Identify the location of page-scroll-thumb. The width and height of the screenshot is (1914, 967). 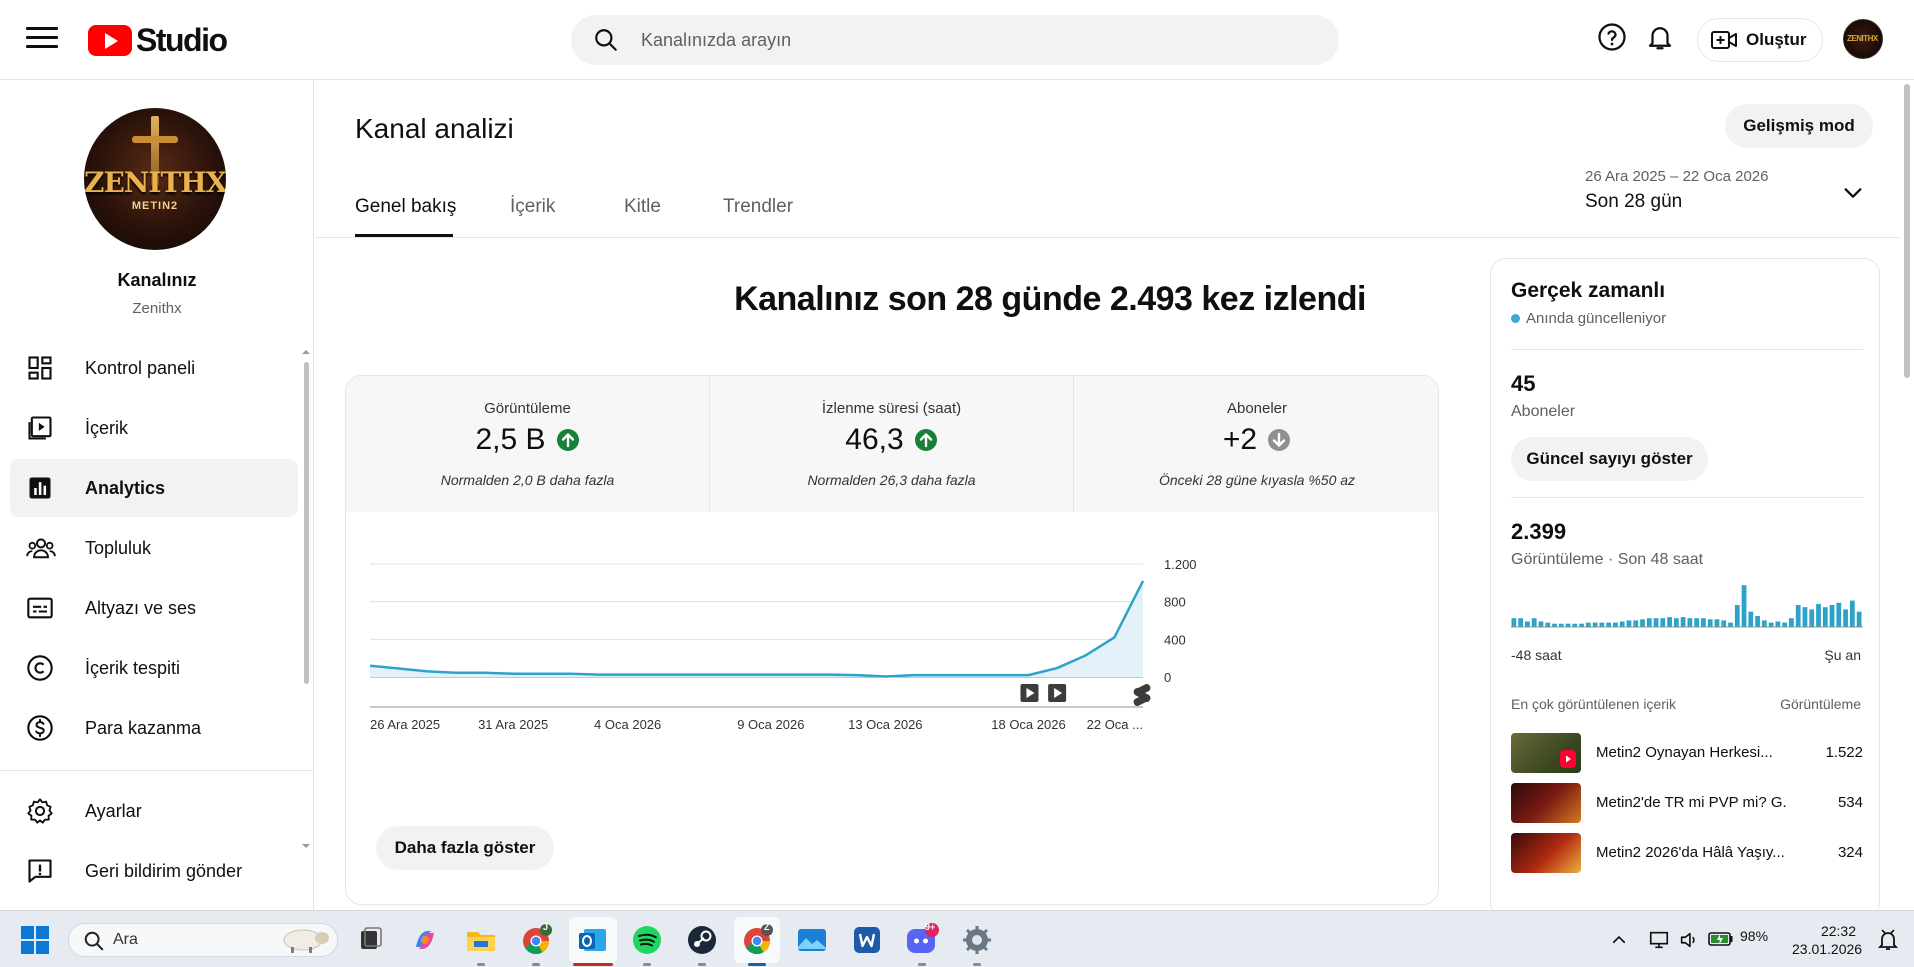
(1907, 231).